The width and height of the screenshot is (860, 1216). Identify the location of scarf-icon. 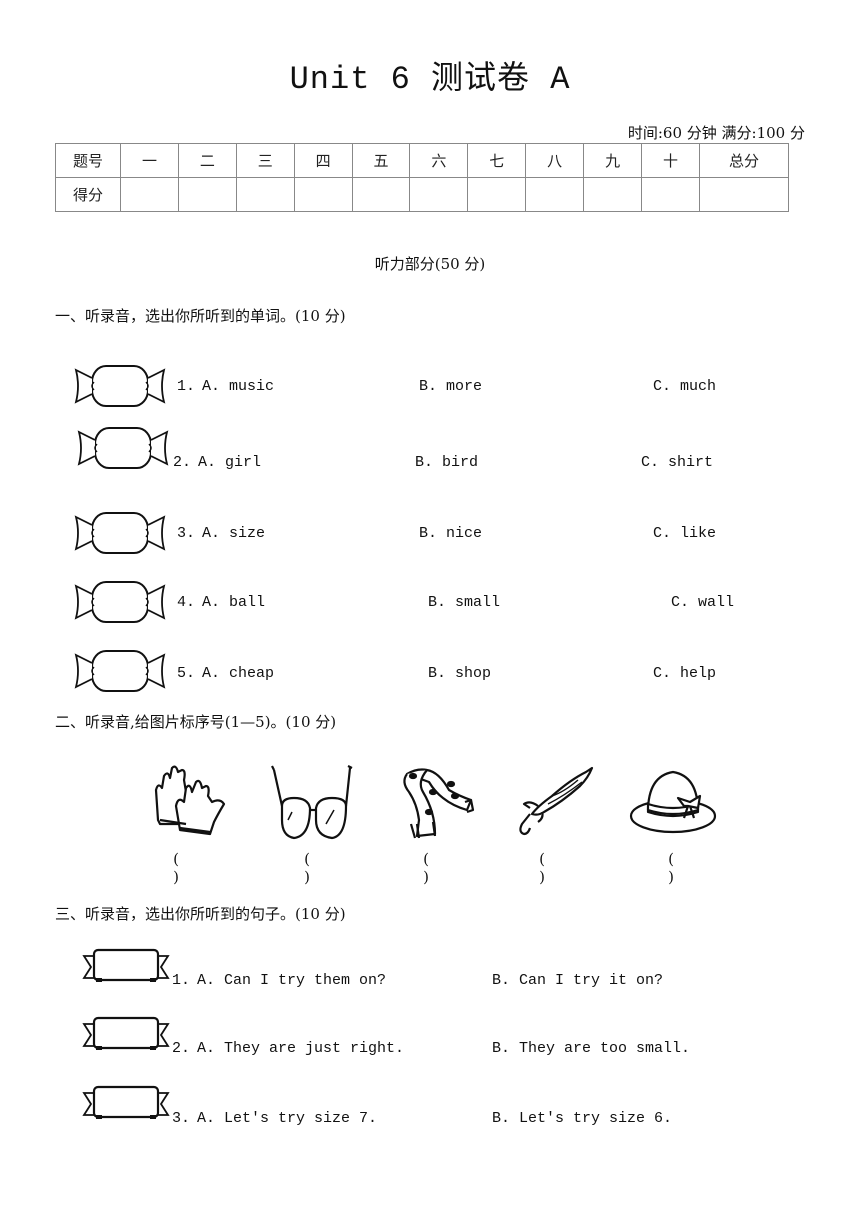
(439, 803).